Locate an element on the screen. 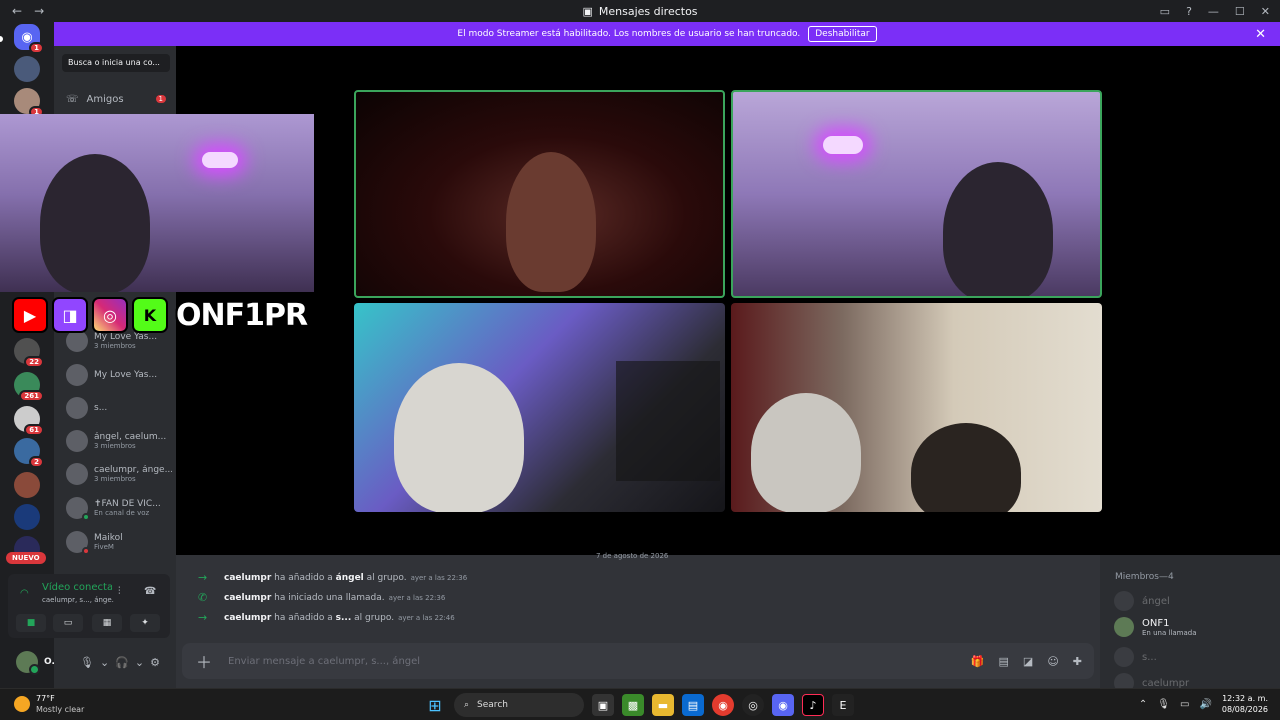 This screenshot has width=1280, height=720. sticker-icon: ◪ is located at coordinates (1028, 661).